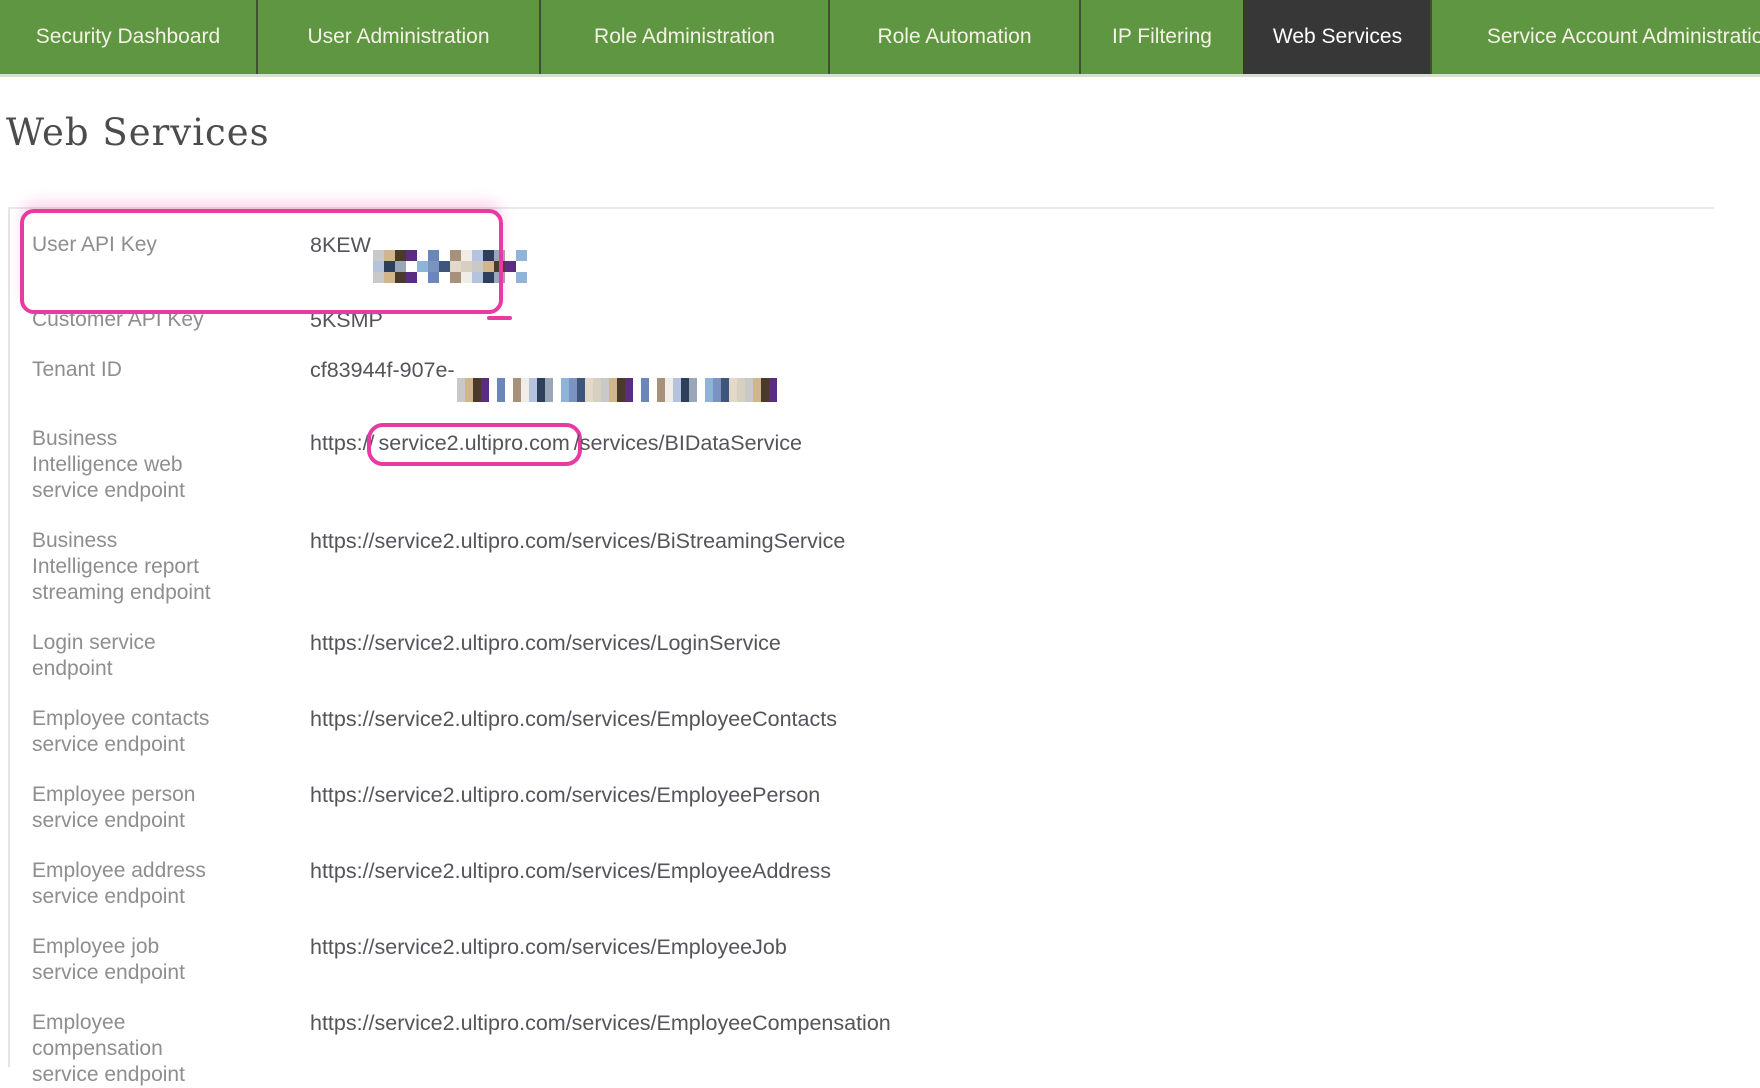 The image size is (1760, 1088). What do you see at coordinates (873, 379) in the screenshot?
I see `table-row: Tenant ID cf83944f-907e-` at bounding box center [873, 379].